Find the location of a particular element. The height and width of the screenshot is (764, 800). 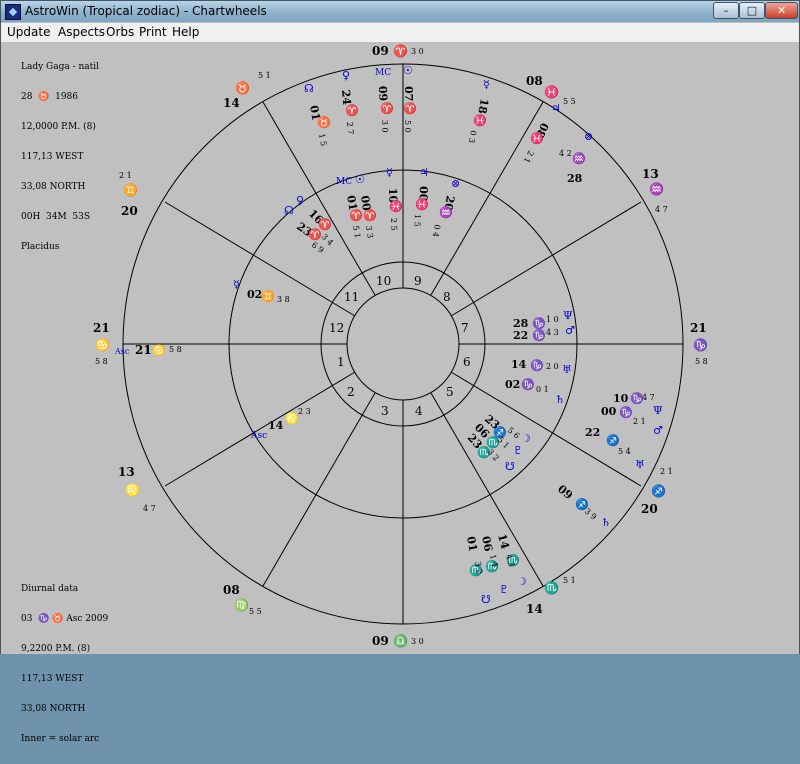

svg-text: 01 is located at coordinates (471, 543).